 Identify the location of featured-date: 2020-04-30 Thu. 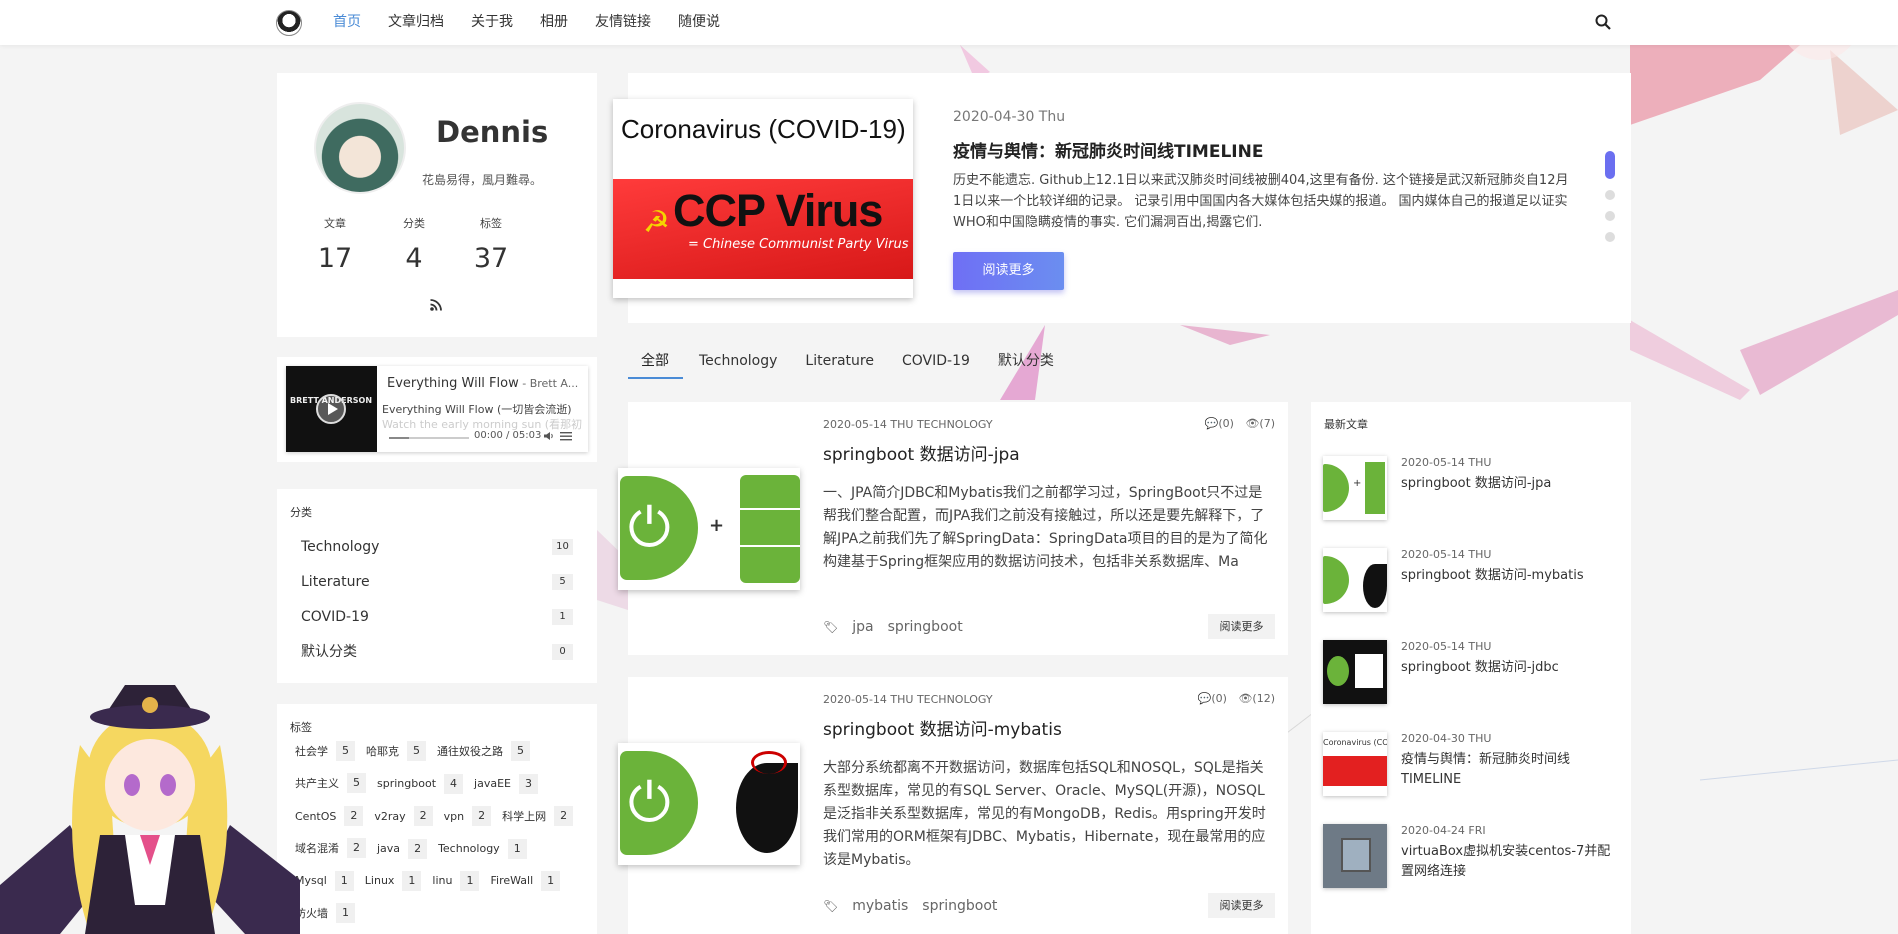
(1009, 117).